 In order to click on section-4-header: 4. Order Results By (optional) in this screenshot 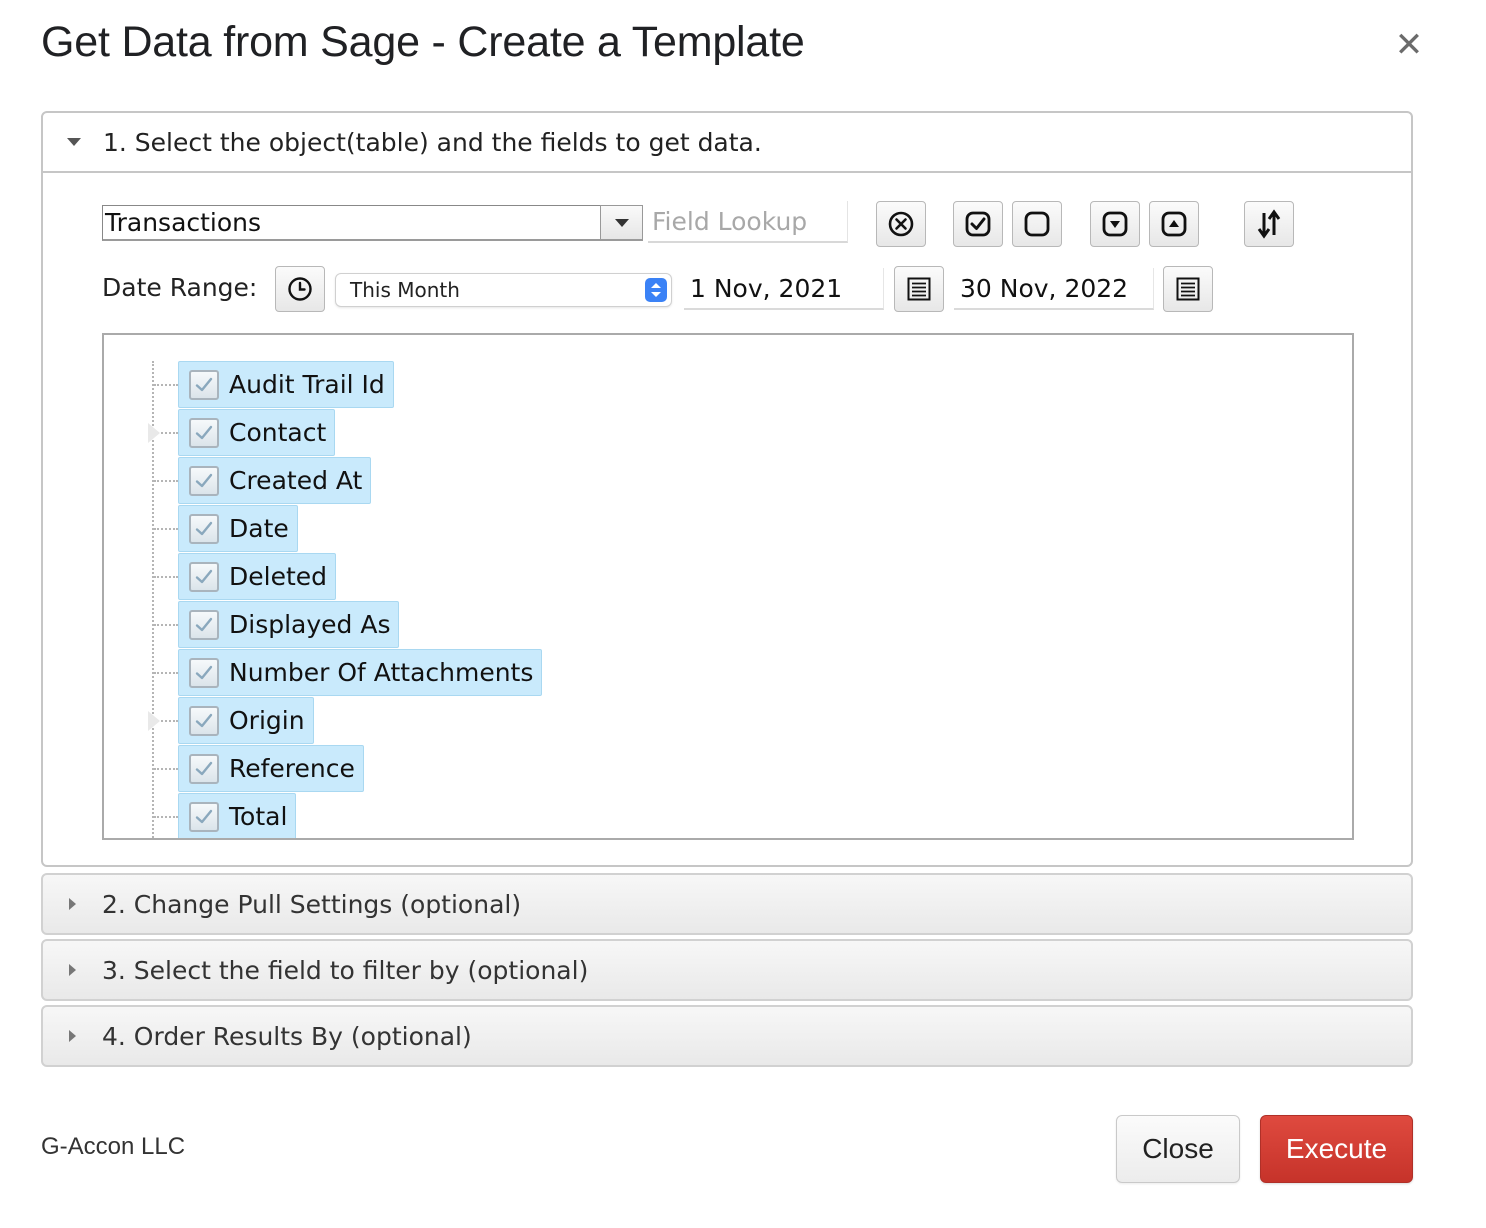, I will do `click(727, 1036)`.